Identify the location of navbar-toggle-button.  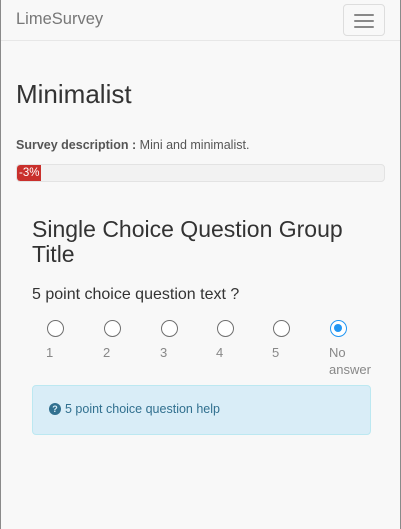
(364, 20).